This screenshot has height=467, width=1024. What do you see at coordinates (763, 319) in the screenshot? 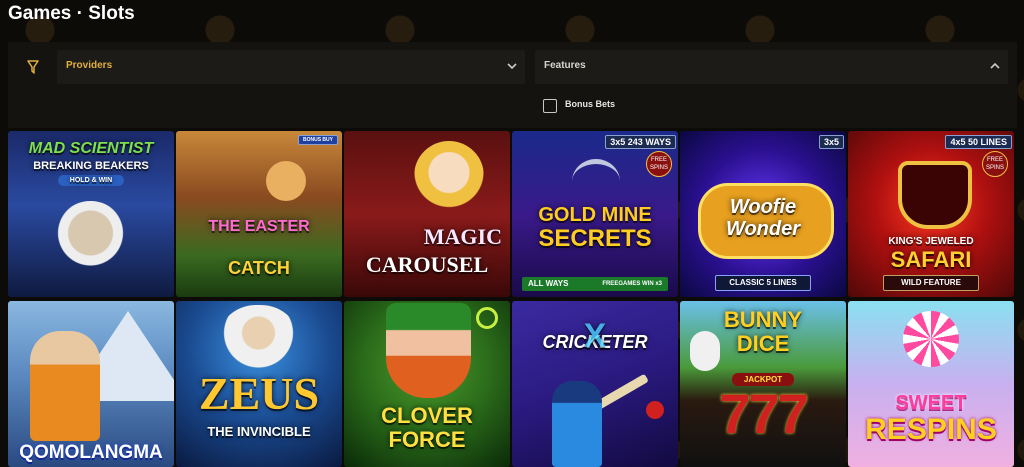
I see `game-title: BUNNY` at bounding box center [763, 319].